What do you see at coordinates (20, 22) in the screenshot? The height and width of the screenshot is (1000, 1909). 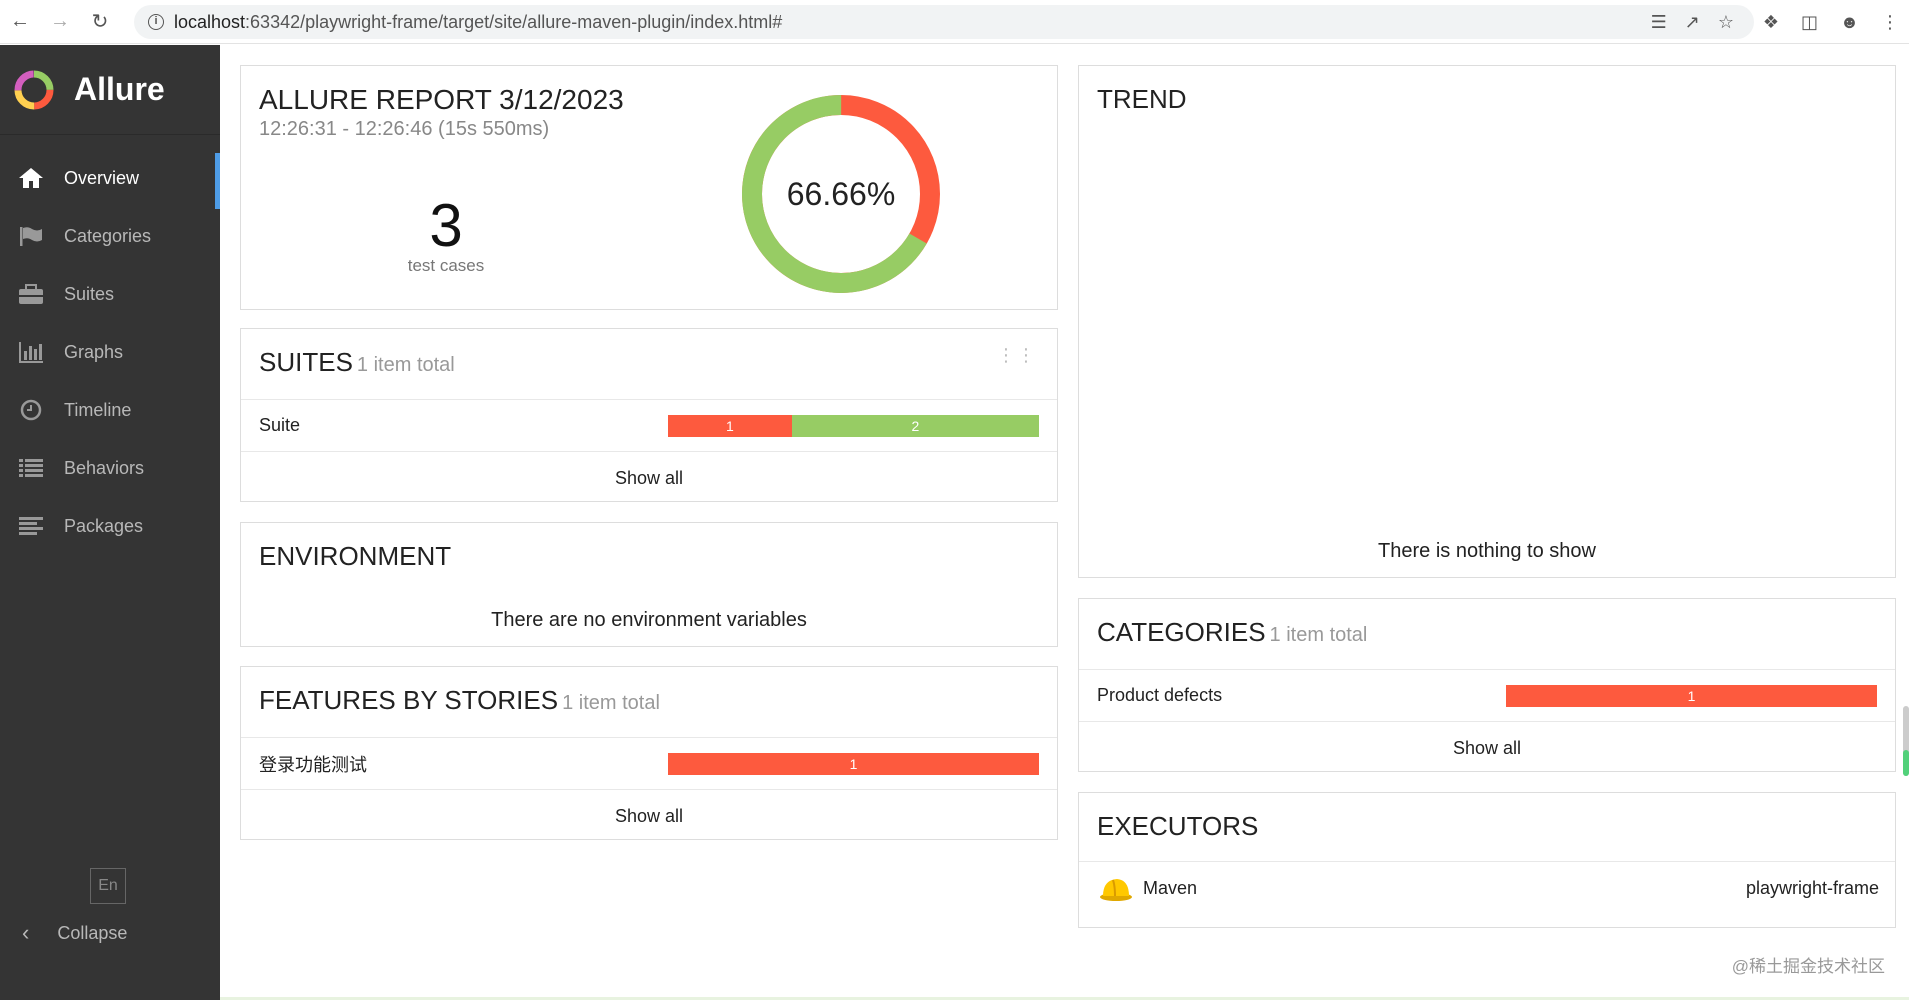 I see `back-arrow-icon: ←` at bounding box center [20, 22].